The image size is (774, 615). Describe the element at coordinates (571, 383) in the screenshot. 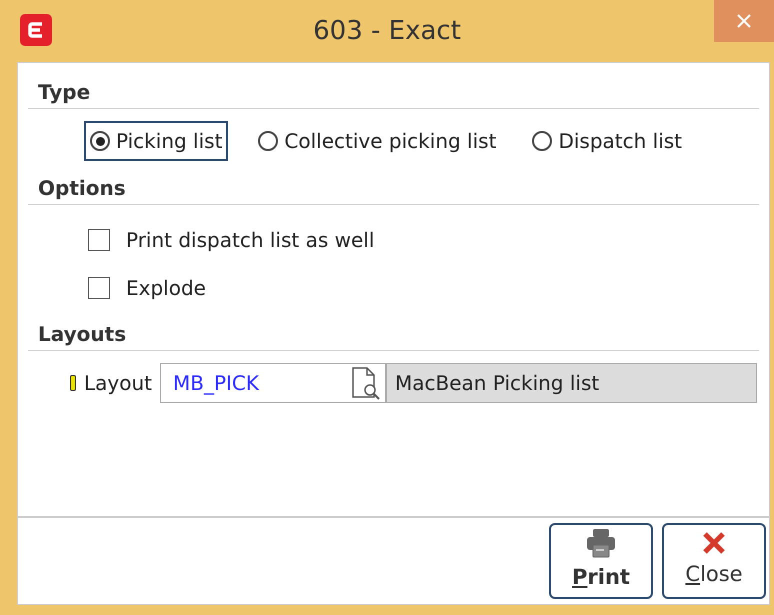

I see `layout-description-field: MacBean Picking list` at that location.